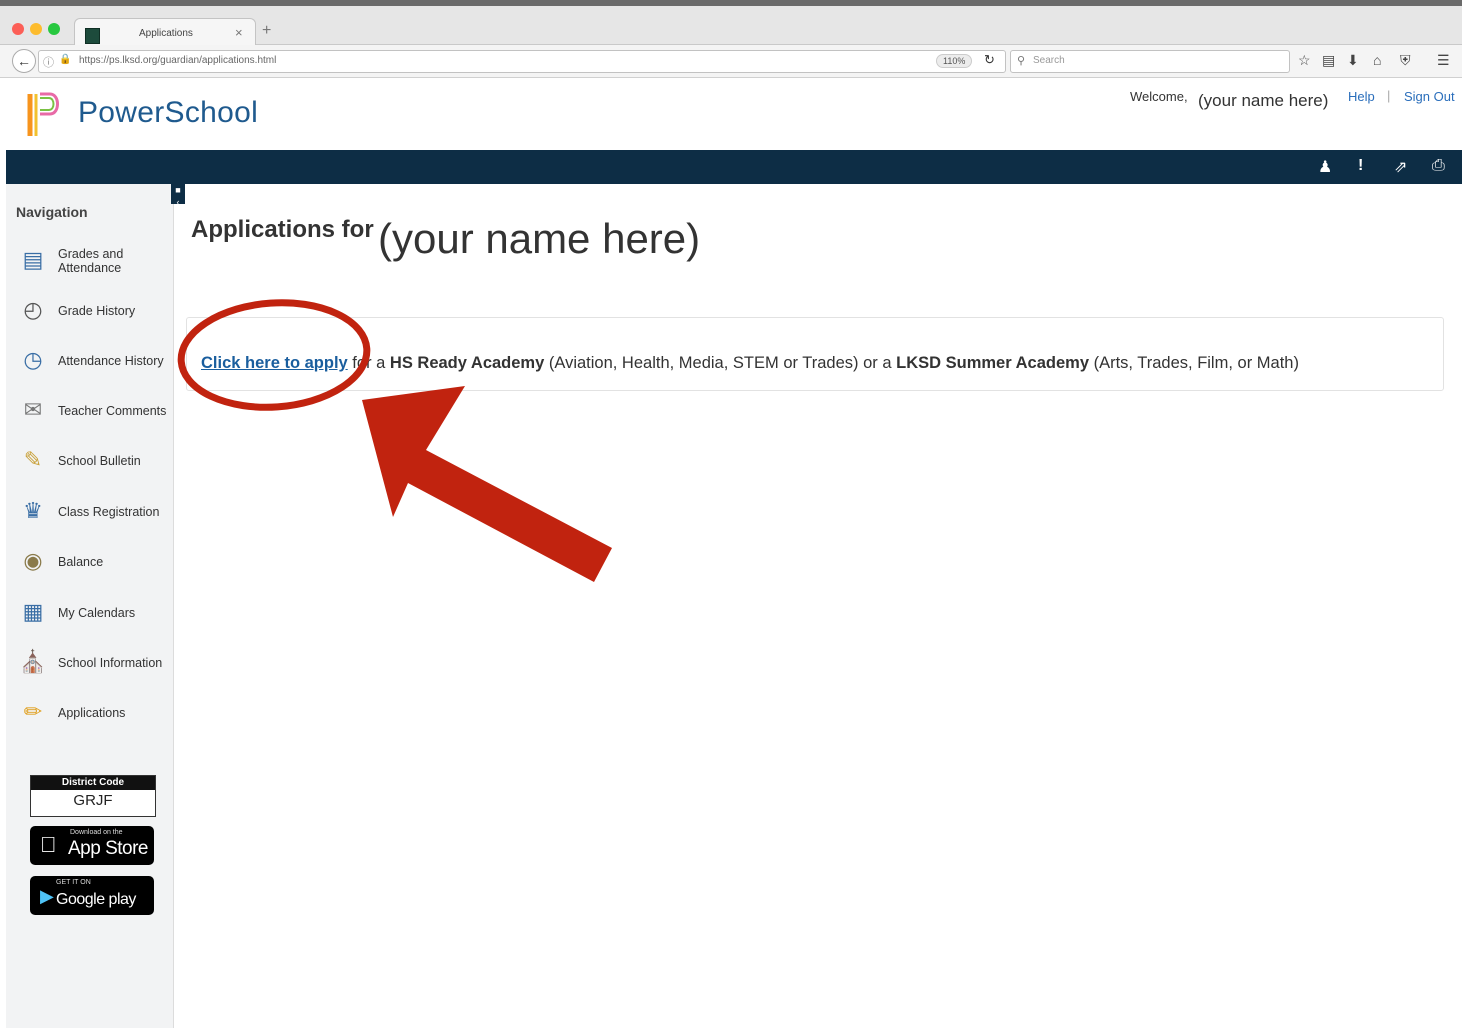 This screenshot has height=1028, width=1462. What do you see at coordinates (36, 29) in the screenshot?
I see `minimize-window-button` at bounding box center [36, 29].